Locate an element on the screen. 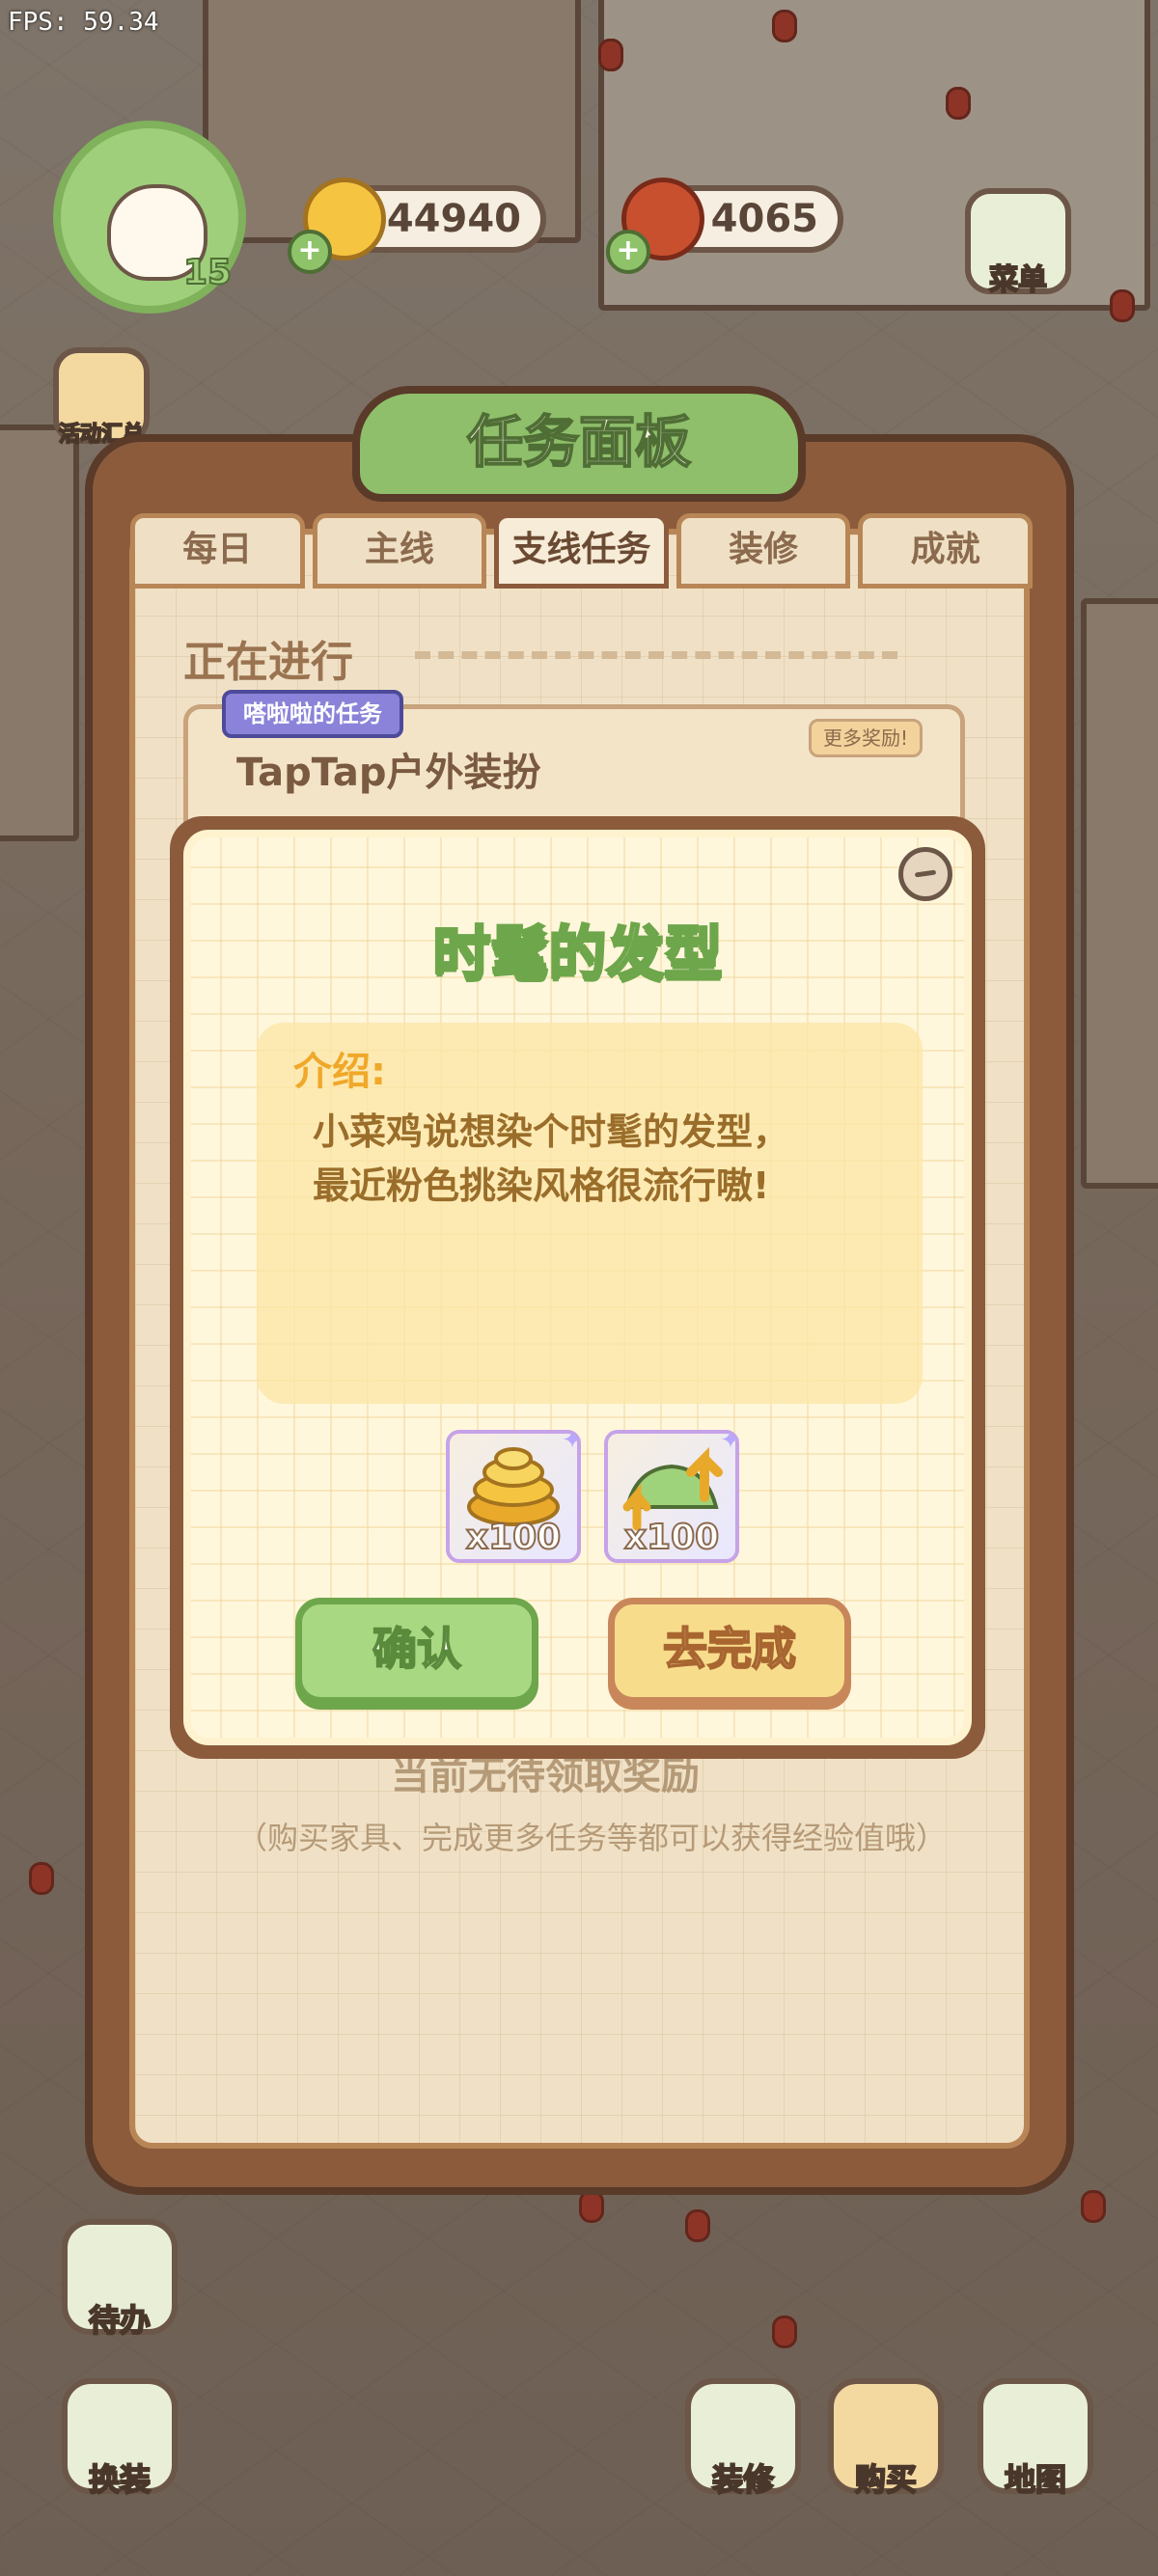 The width and height of the screenshot is (1158, 2576). buy-button: 购买 is located at coordinates (886, 2438).